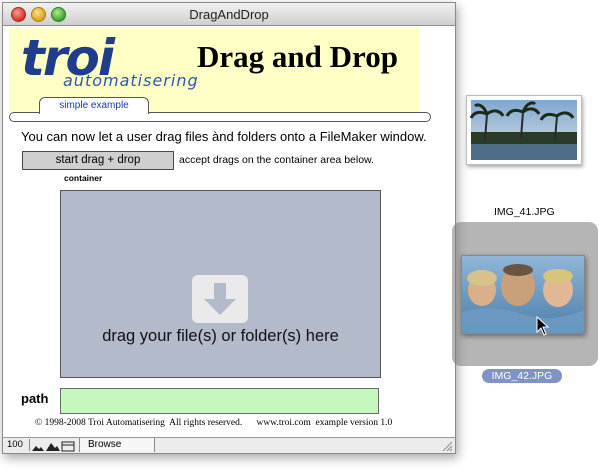  I want to click on title-bar: DragAndDrop, so click(229, 14).